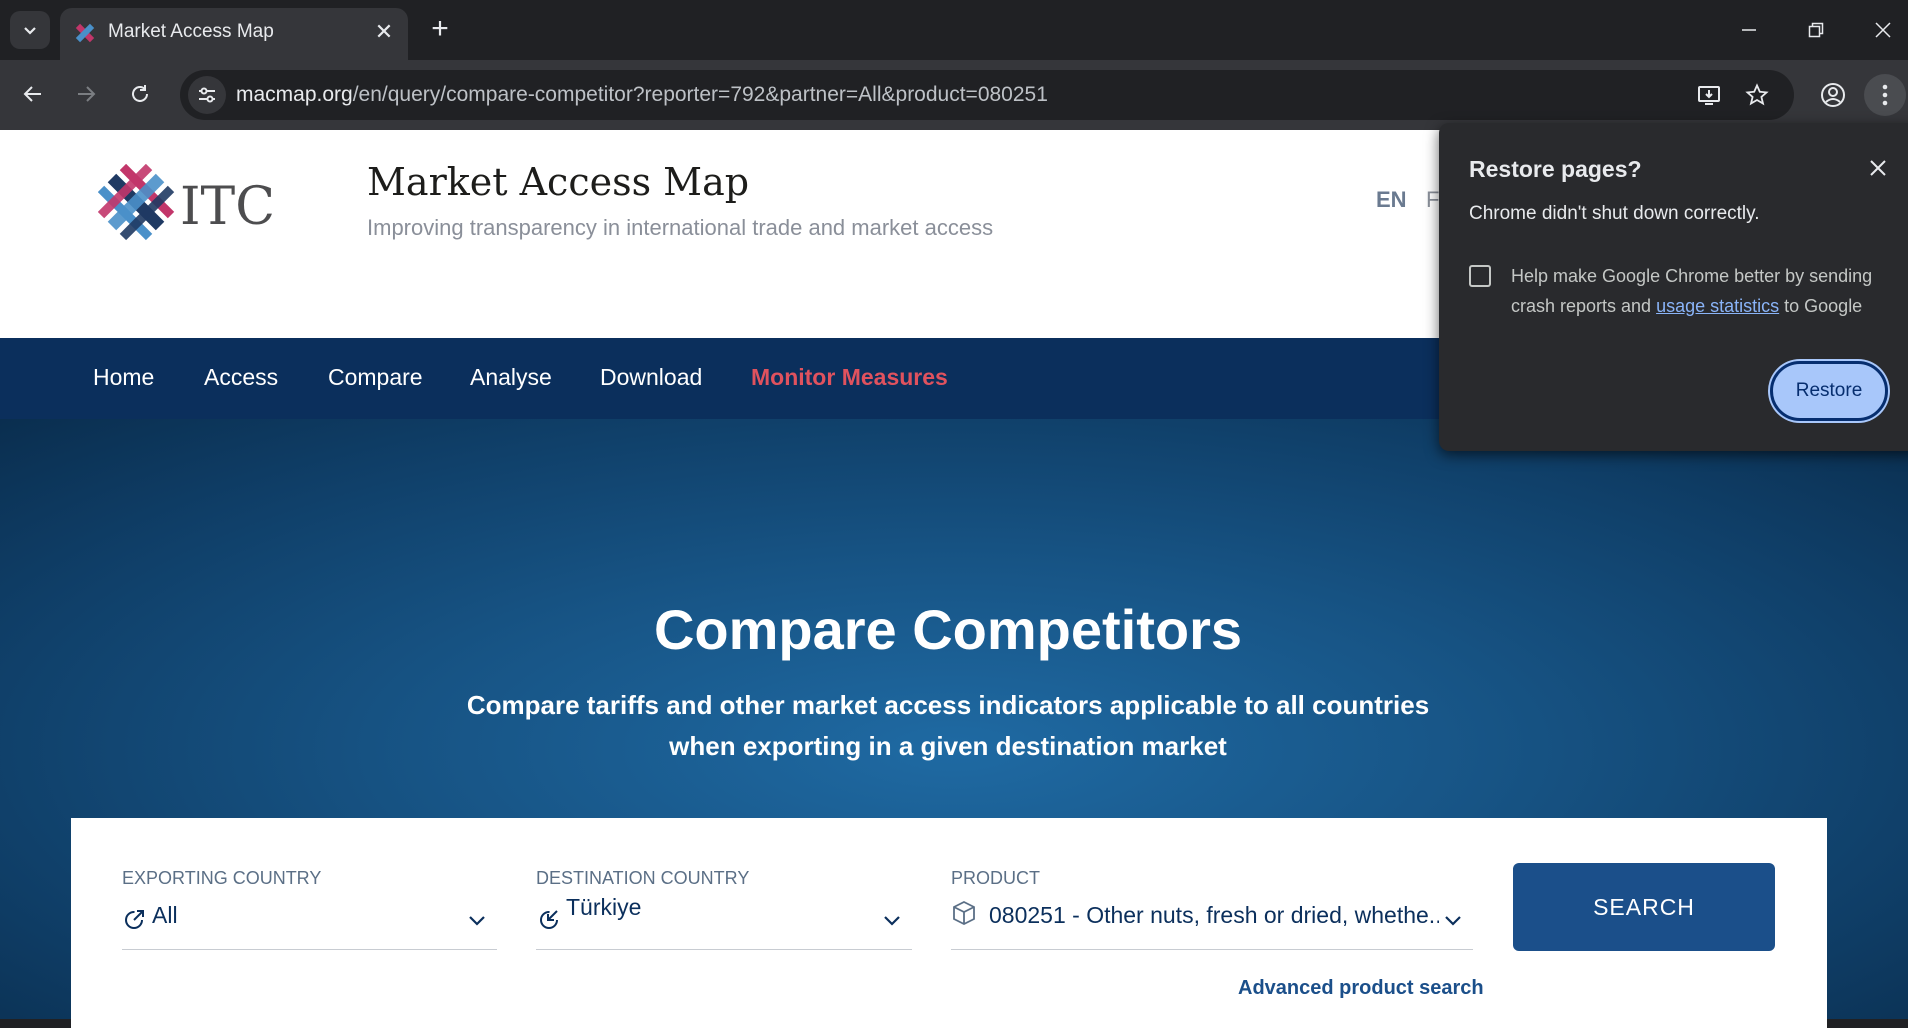 The width and height of the screenshot is (1908, 1028). Describe the element at coordinates (85, 33) in the screenshot. I see `itc-favicon-icon` at that location.